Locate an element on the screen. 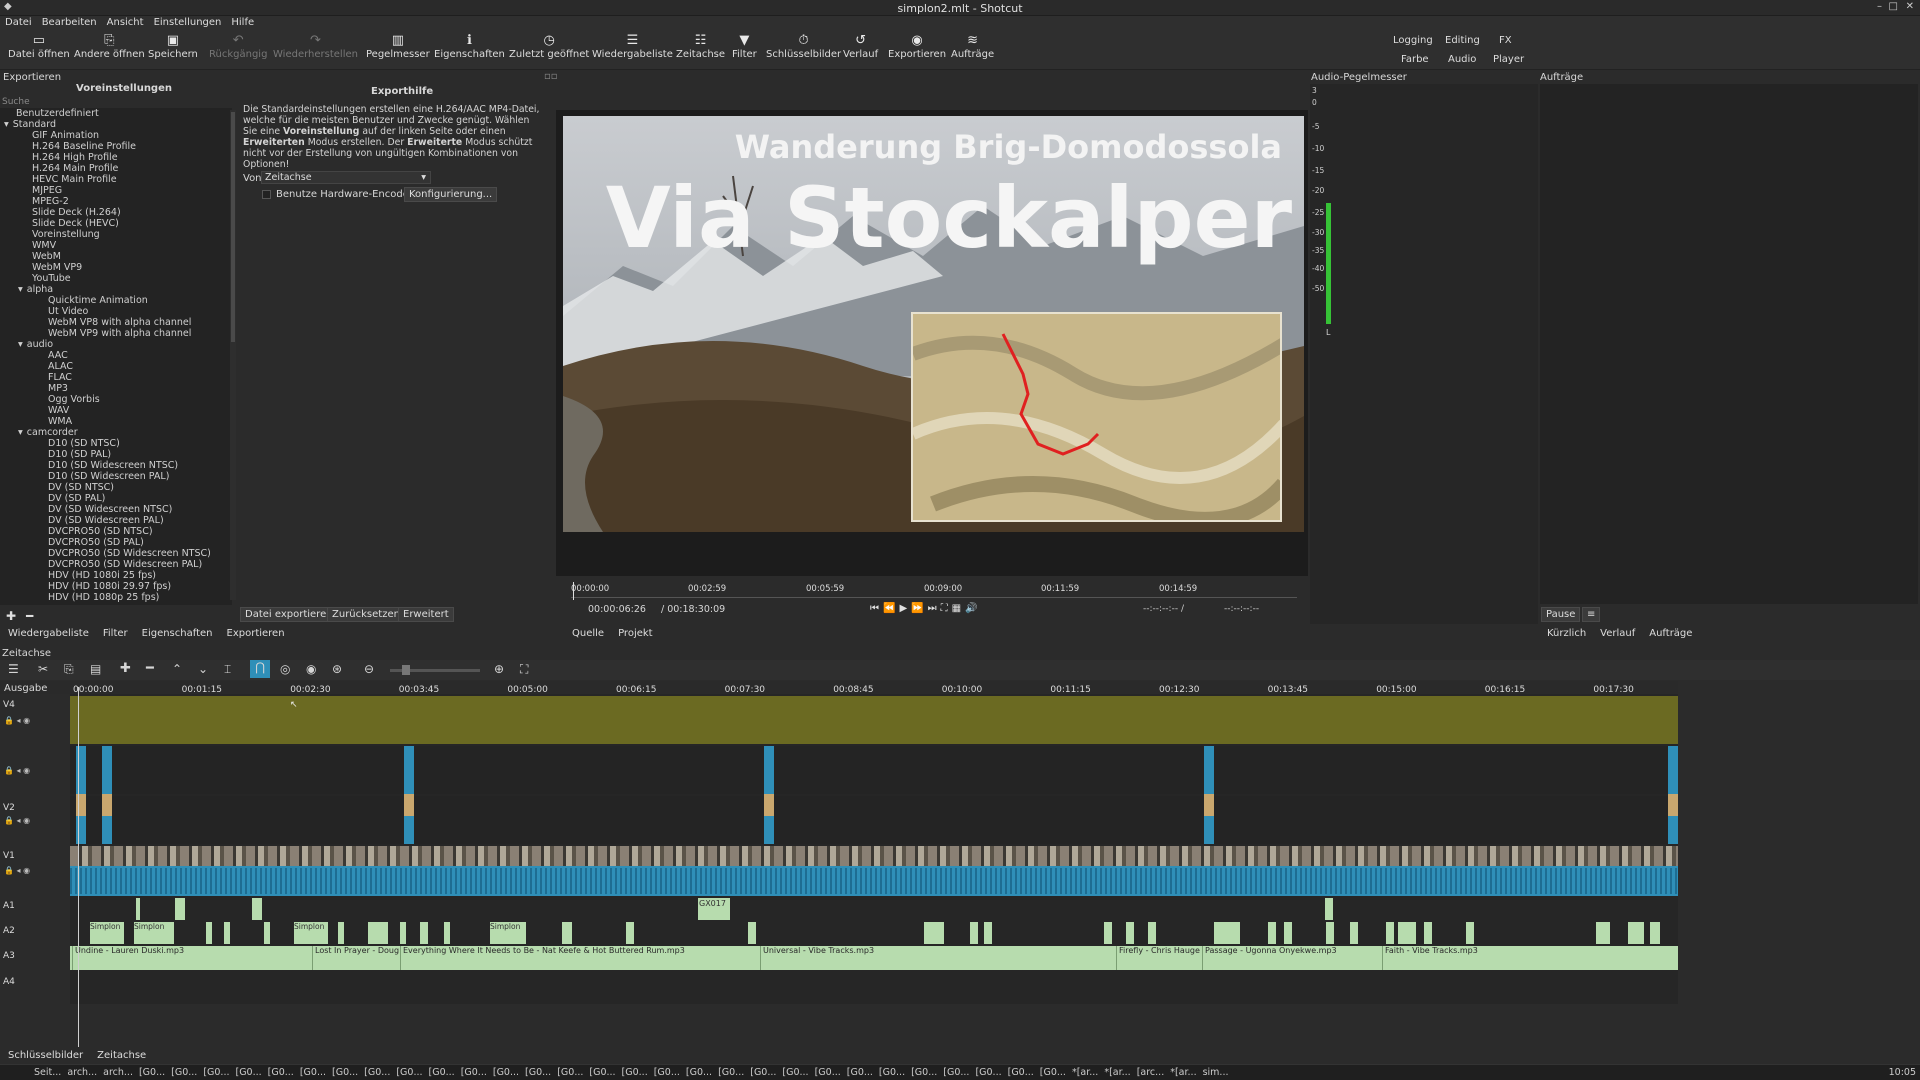  zoom-icon: ⛶ is located at coordinates (946, 608).